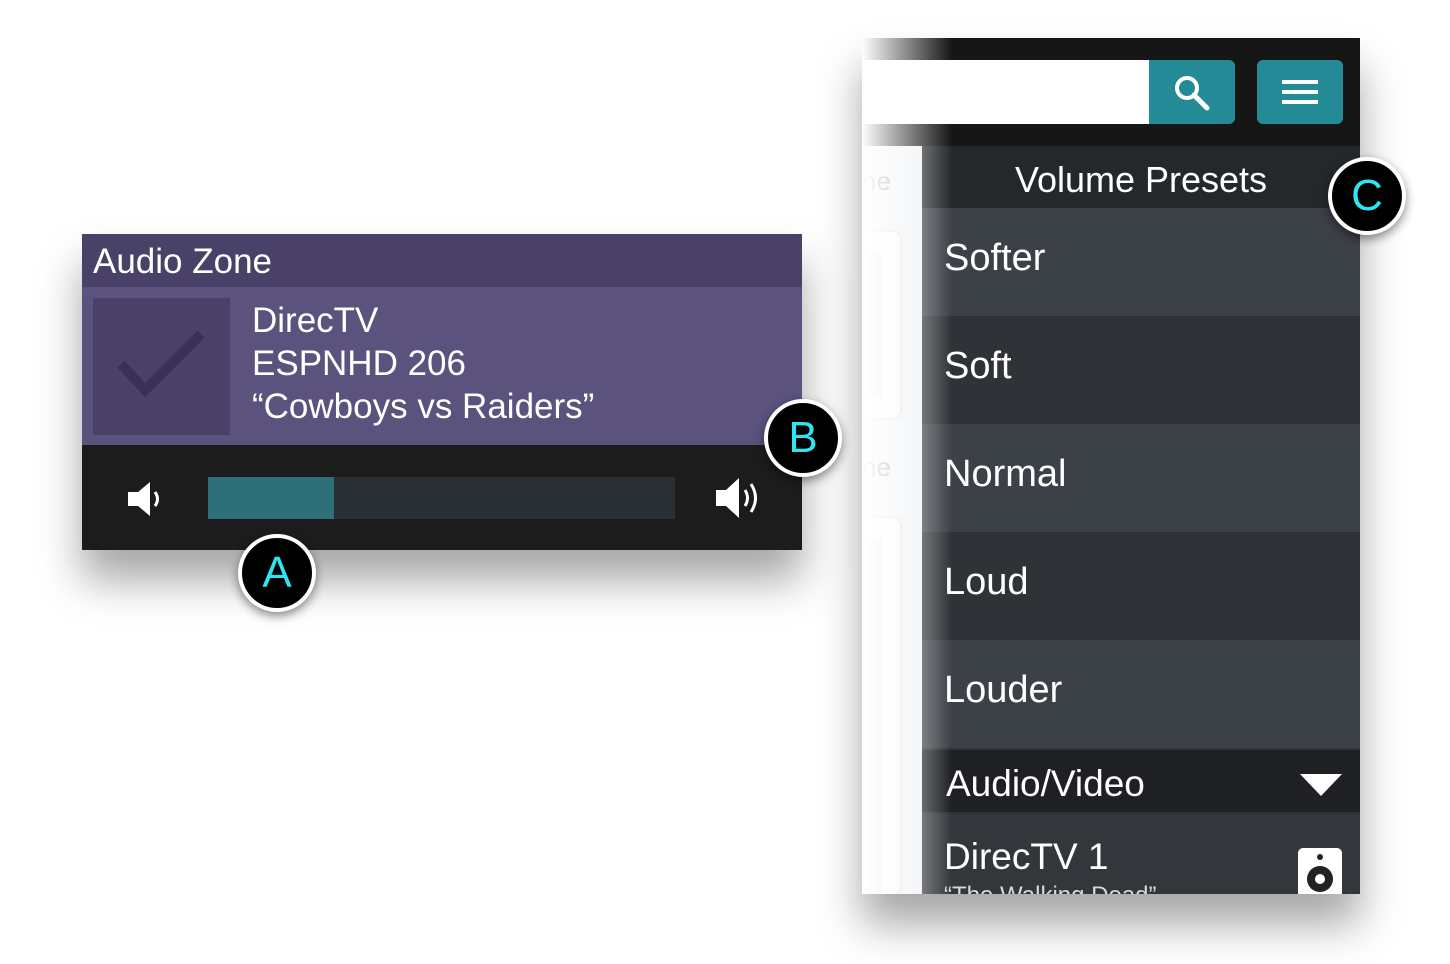  Describe the element at coordinates (1141, 854) in the screenshot. I see `list-item: DirecTV 1 “The Walking Dead”` at that location.